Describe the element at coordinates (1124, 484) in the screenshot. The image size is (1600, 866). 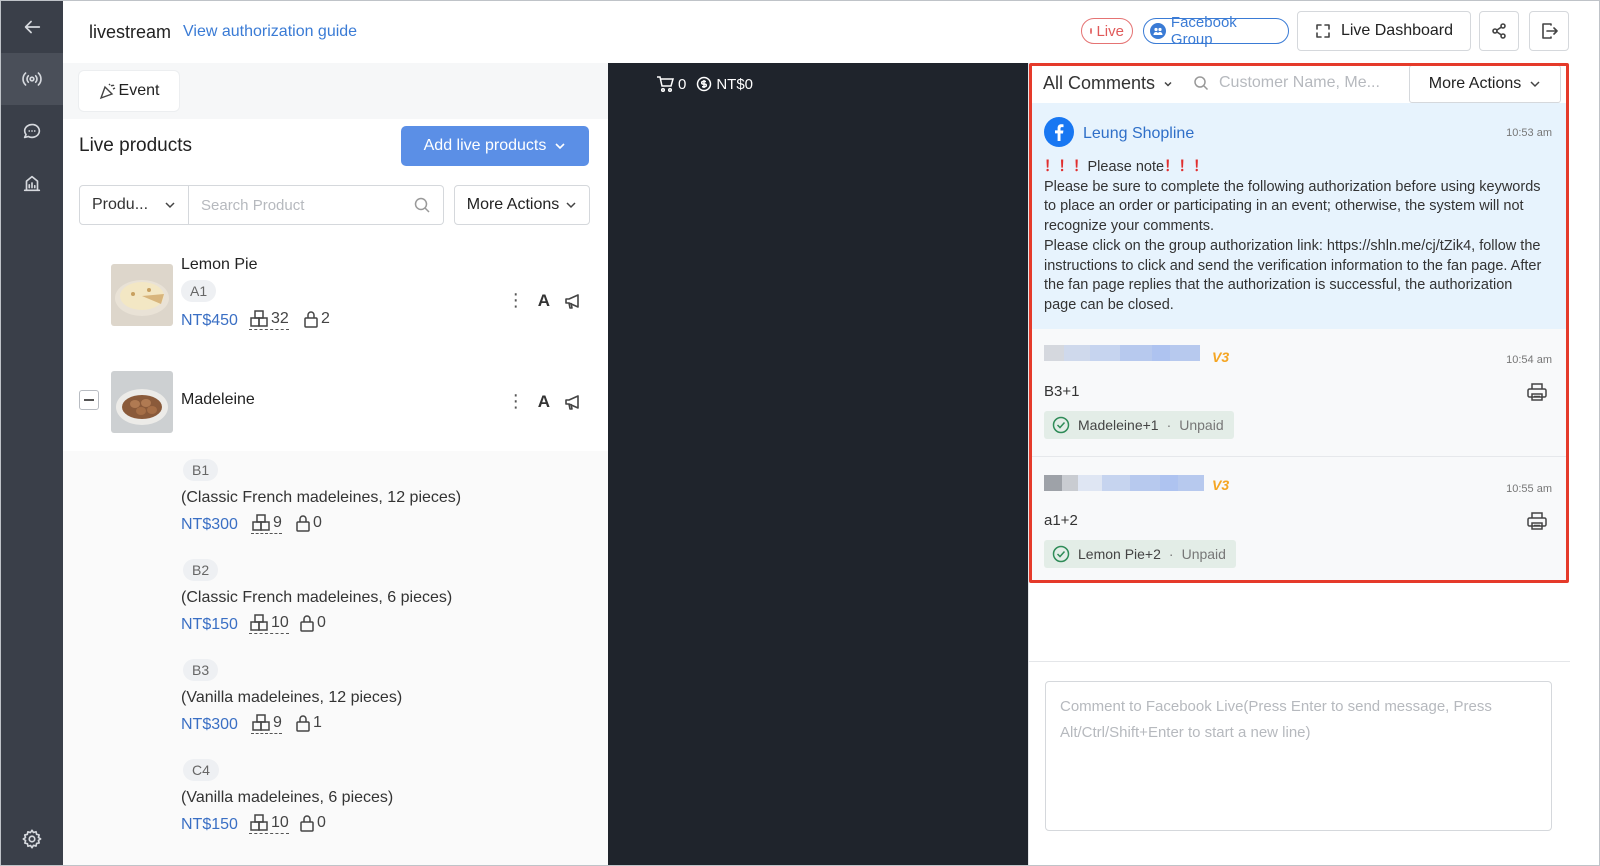
I see `blurred-avatar-name` at that location.